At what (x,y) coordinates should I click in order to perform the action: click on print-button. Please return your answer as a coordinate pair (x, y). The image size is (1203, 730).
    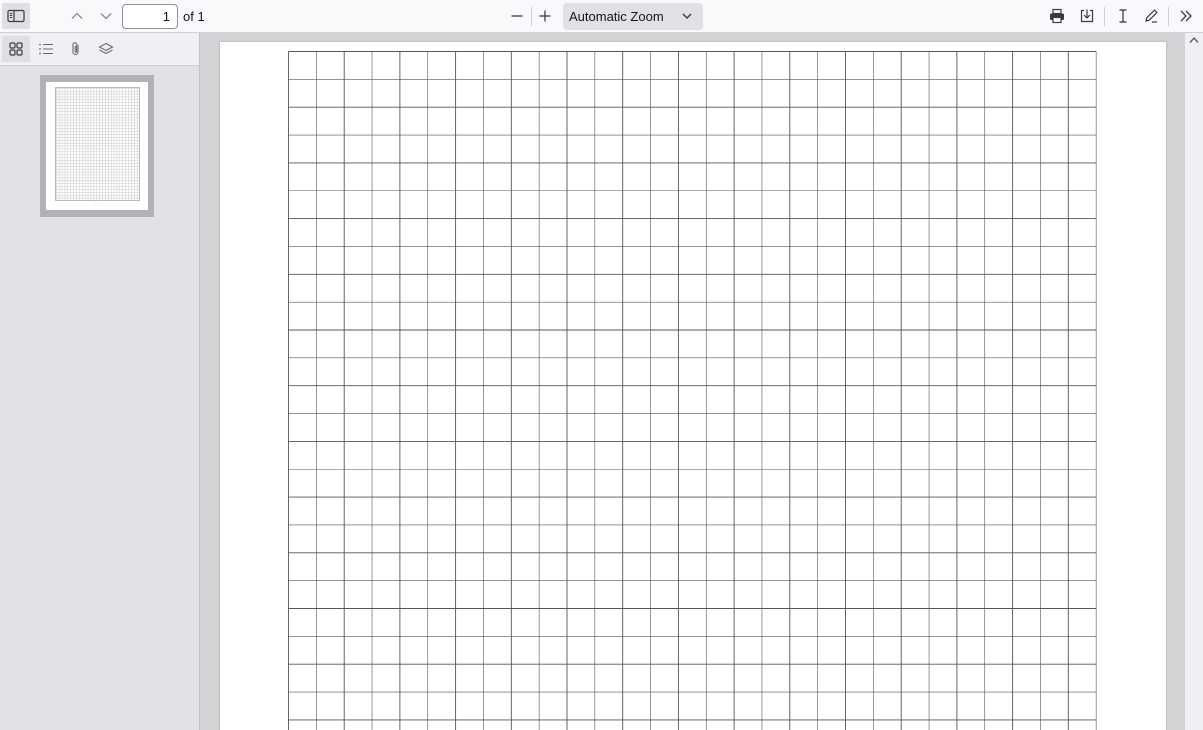
    Looking at the image, I should click on (1057, 16).